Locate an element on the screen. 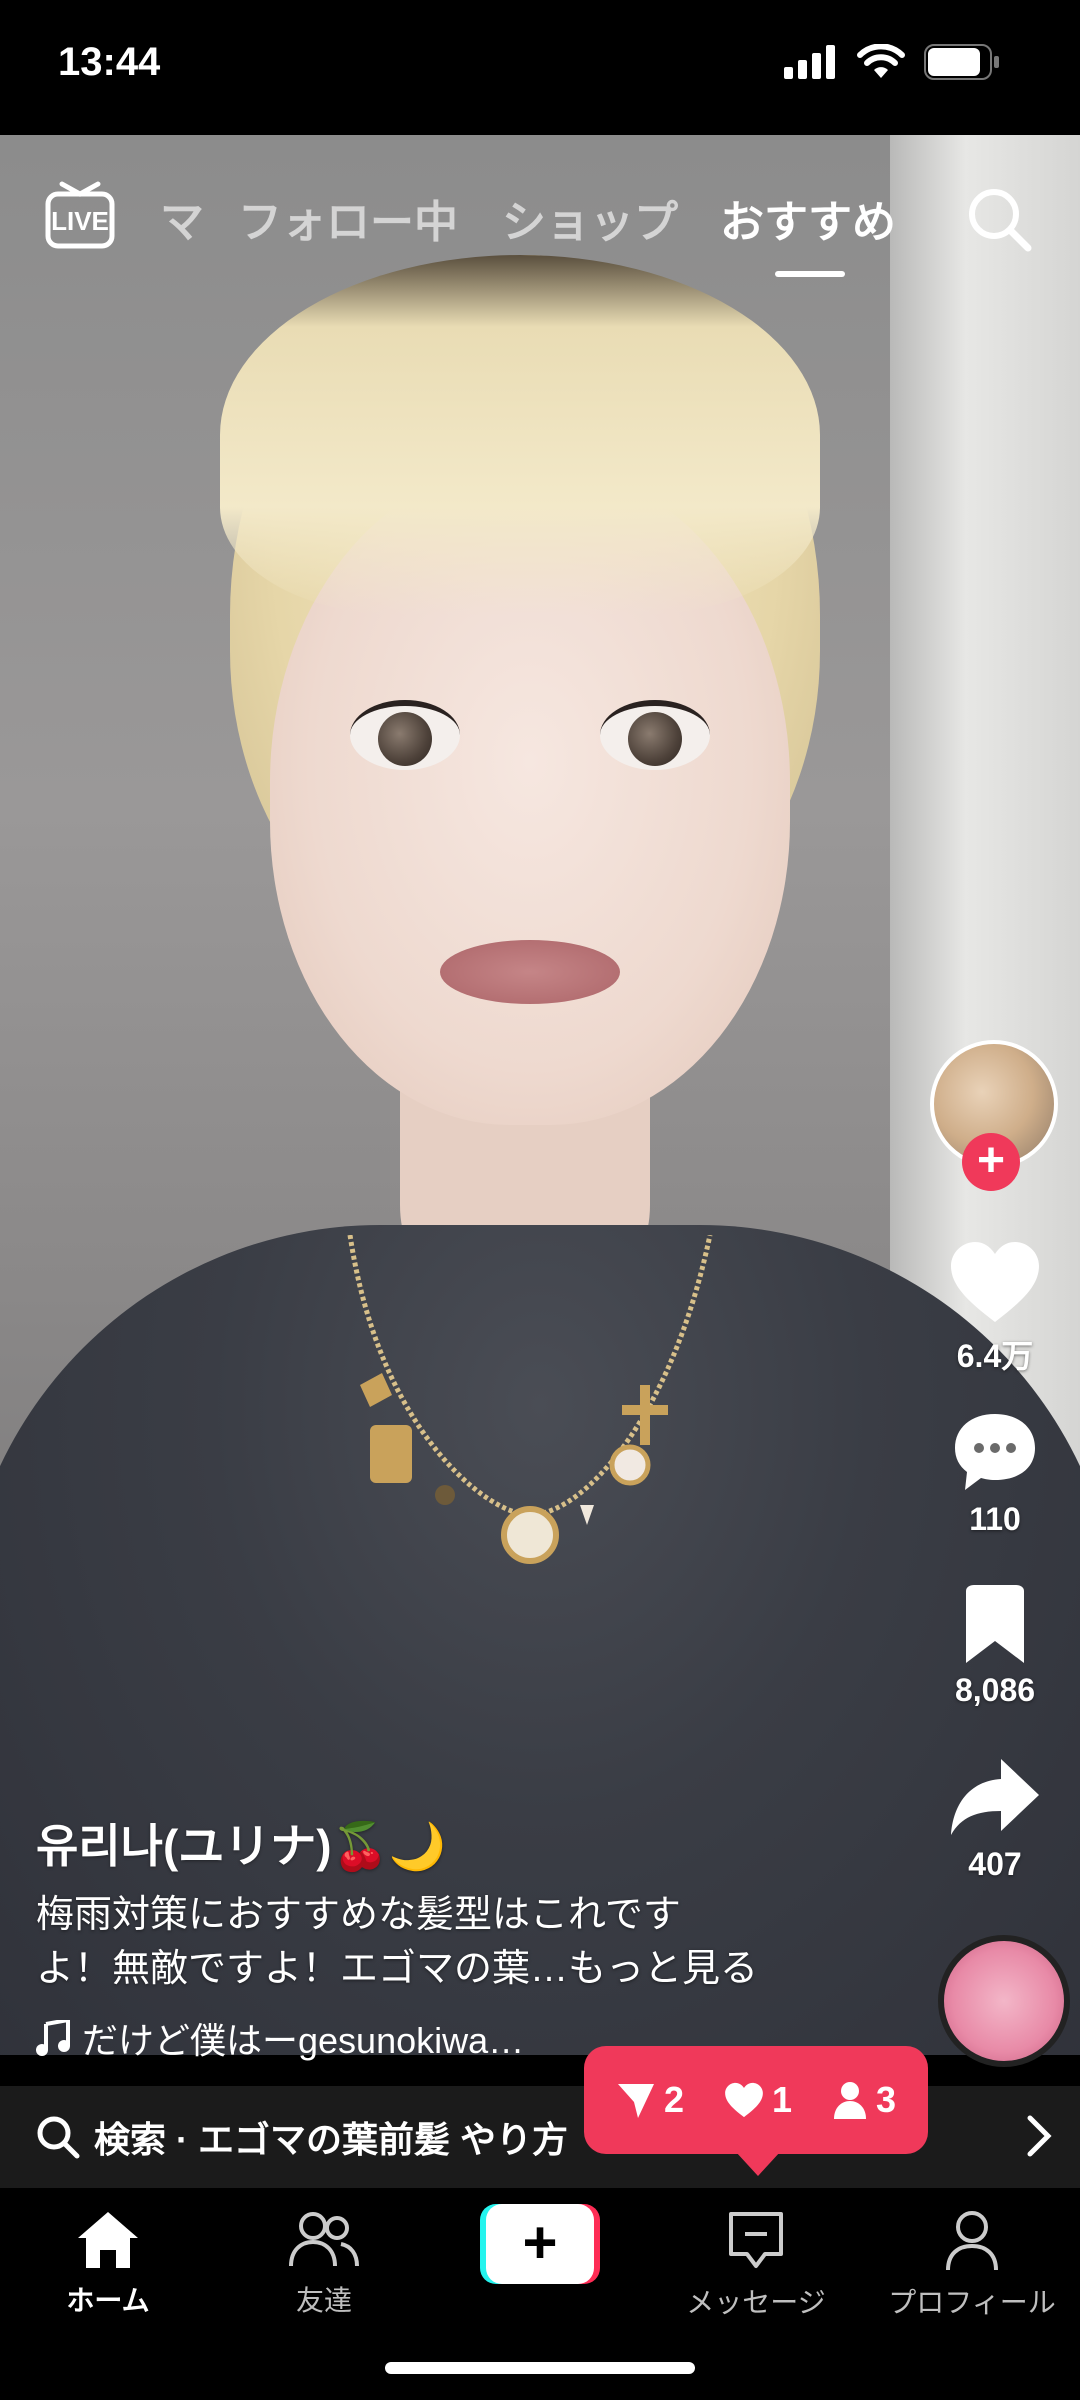 This screenshot has width=1080, height=2400. comment-button: 110 is located at coordinates (995, 1474).